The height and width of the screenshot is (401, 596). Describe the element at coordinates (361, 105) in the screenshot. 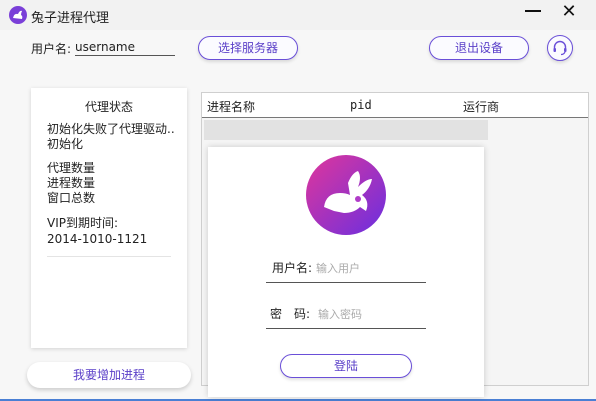

I see `column-header-pid: pid` at that location.